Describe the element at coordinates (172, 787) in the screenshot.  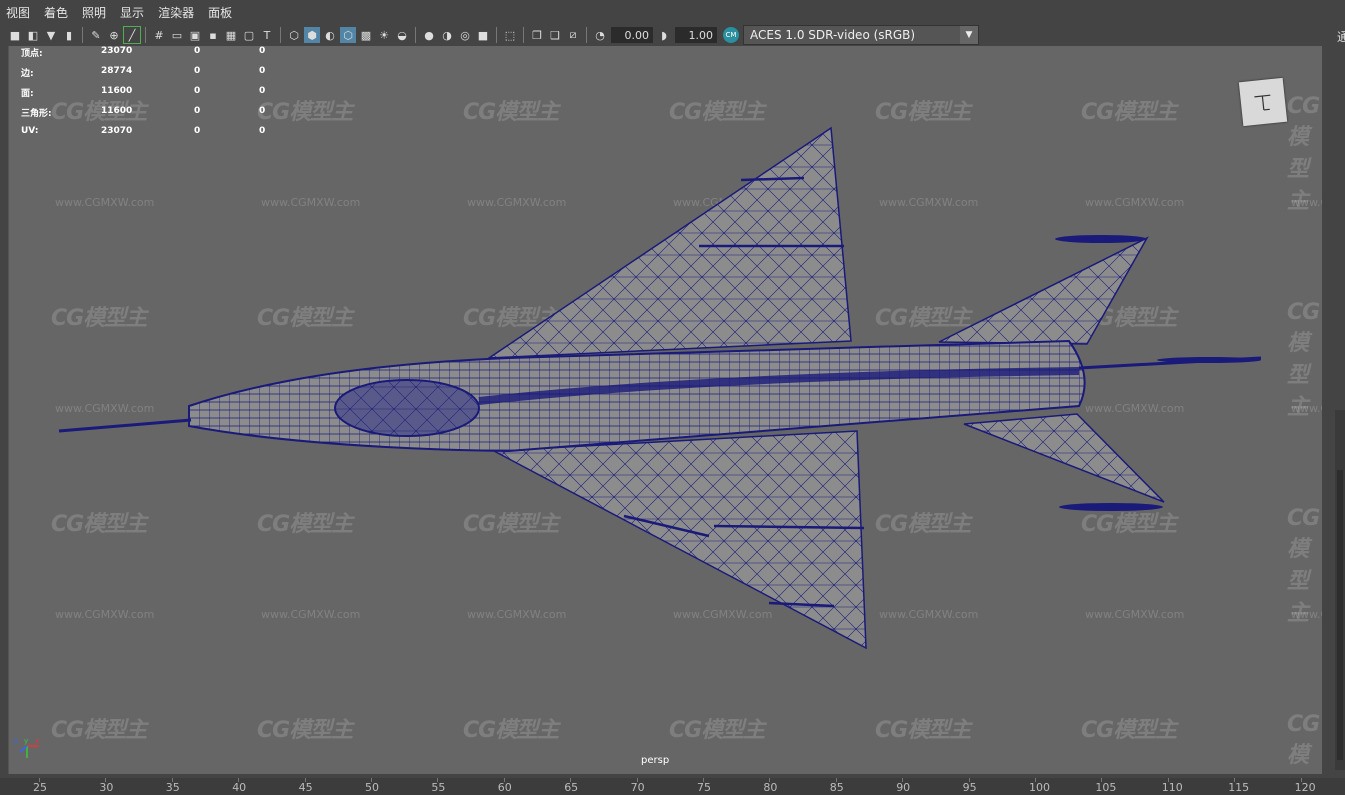
I see `timeline-tick-label: 35` at that location.